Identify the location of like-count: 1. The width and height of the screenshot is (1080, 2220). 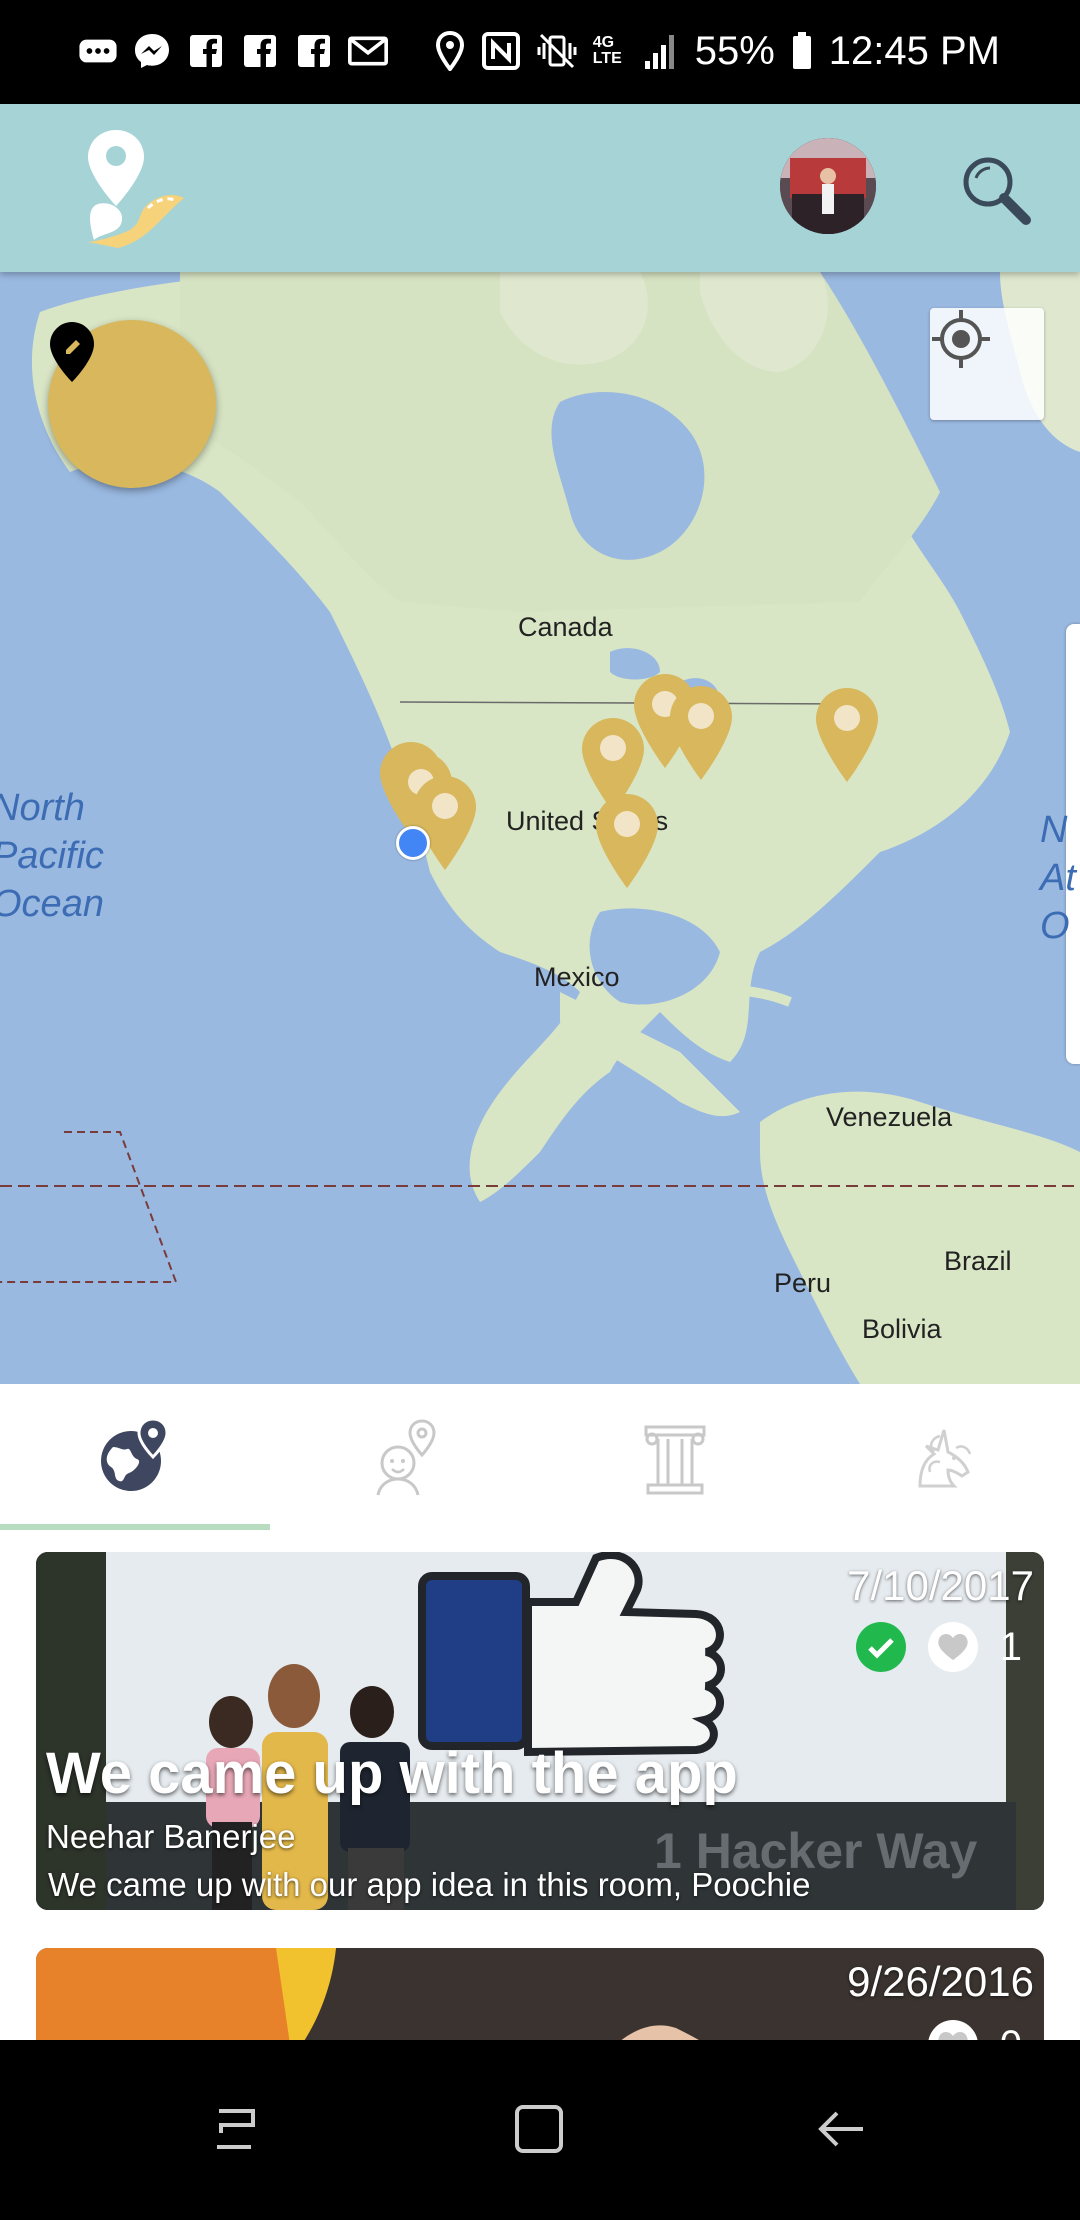
(1010, 1646).